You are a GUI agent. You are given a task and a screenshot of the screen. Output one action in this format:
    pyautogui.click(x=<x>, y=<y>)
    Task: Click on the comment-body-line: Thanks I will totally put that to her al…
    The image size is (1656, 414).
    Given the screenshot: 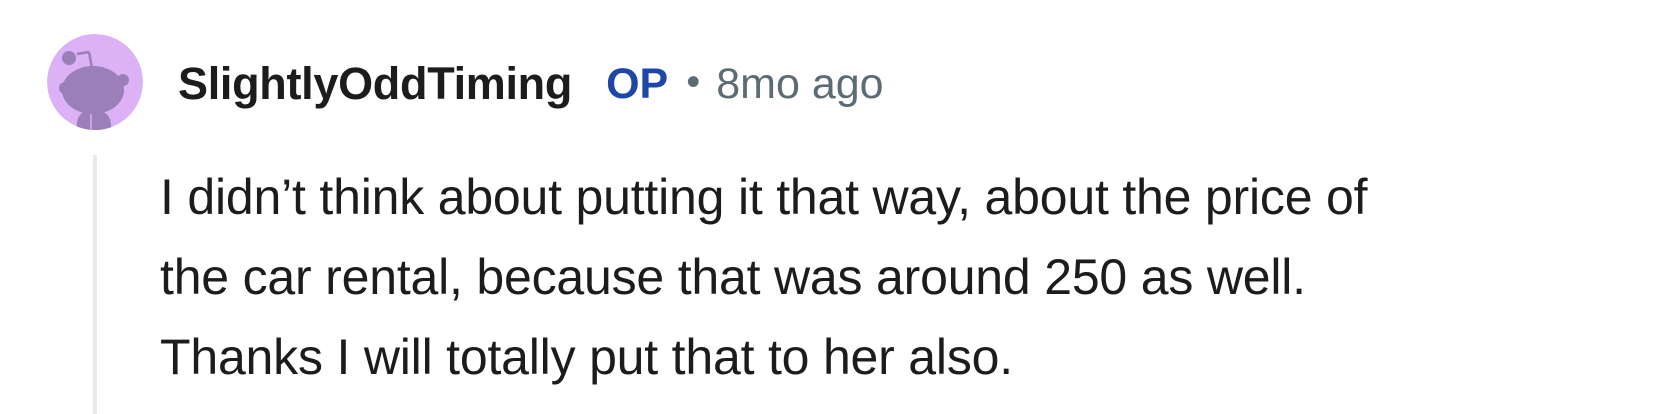 What is the action you would take?
    pyautogui.click(x=586, y=357)
    